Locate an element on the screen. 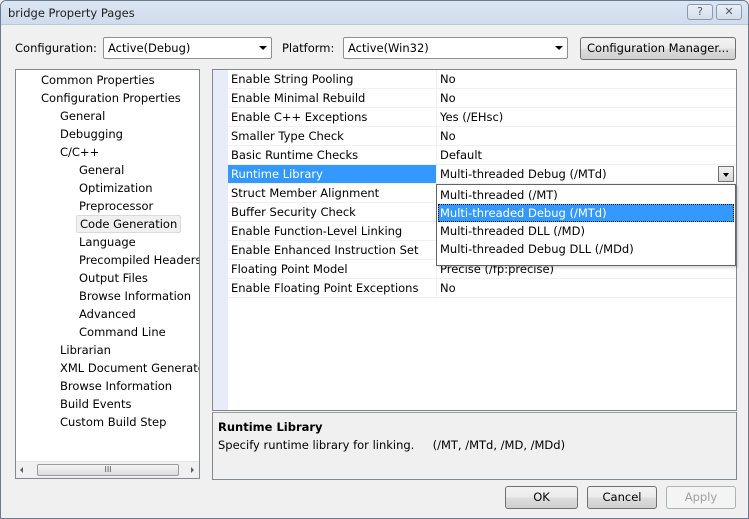 Image resolution: width=749 pixels, height=519 pixels. property-value: Multi-threaded Debug (/MTd) is located at coordinates (586, 174).